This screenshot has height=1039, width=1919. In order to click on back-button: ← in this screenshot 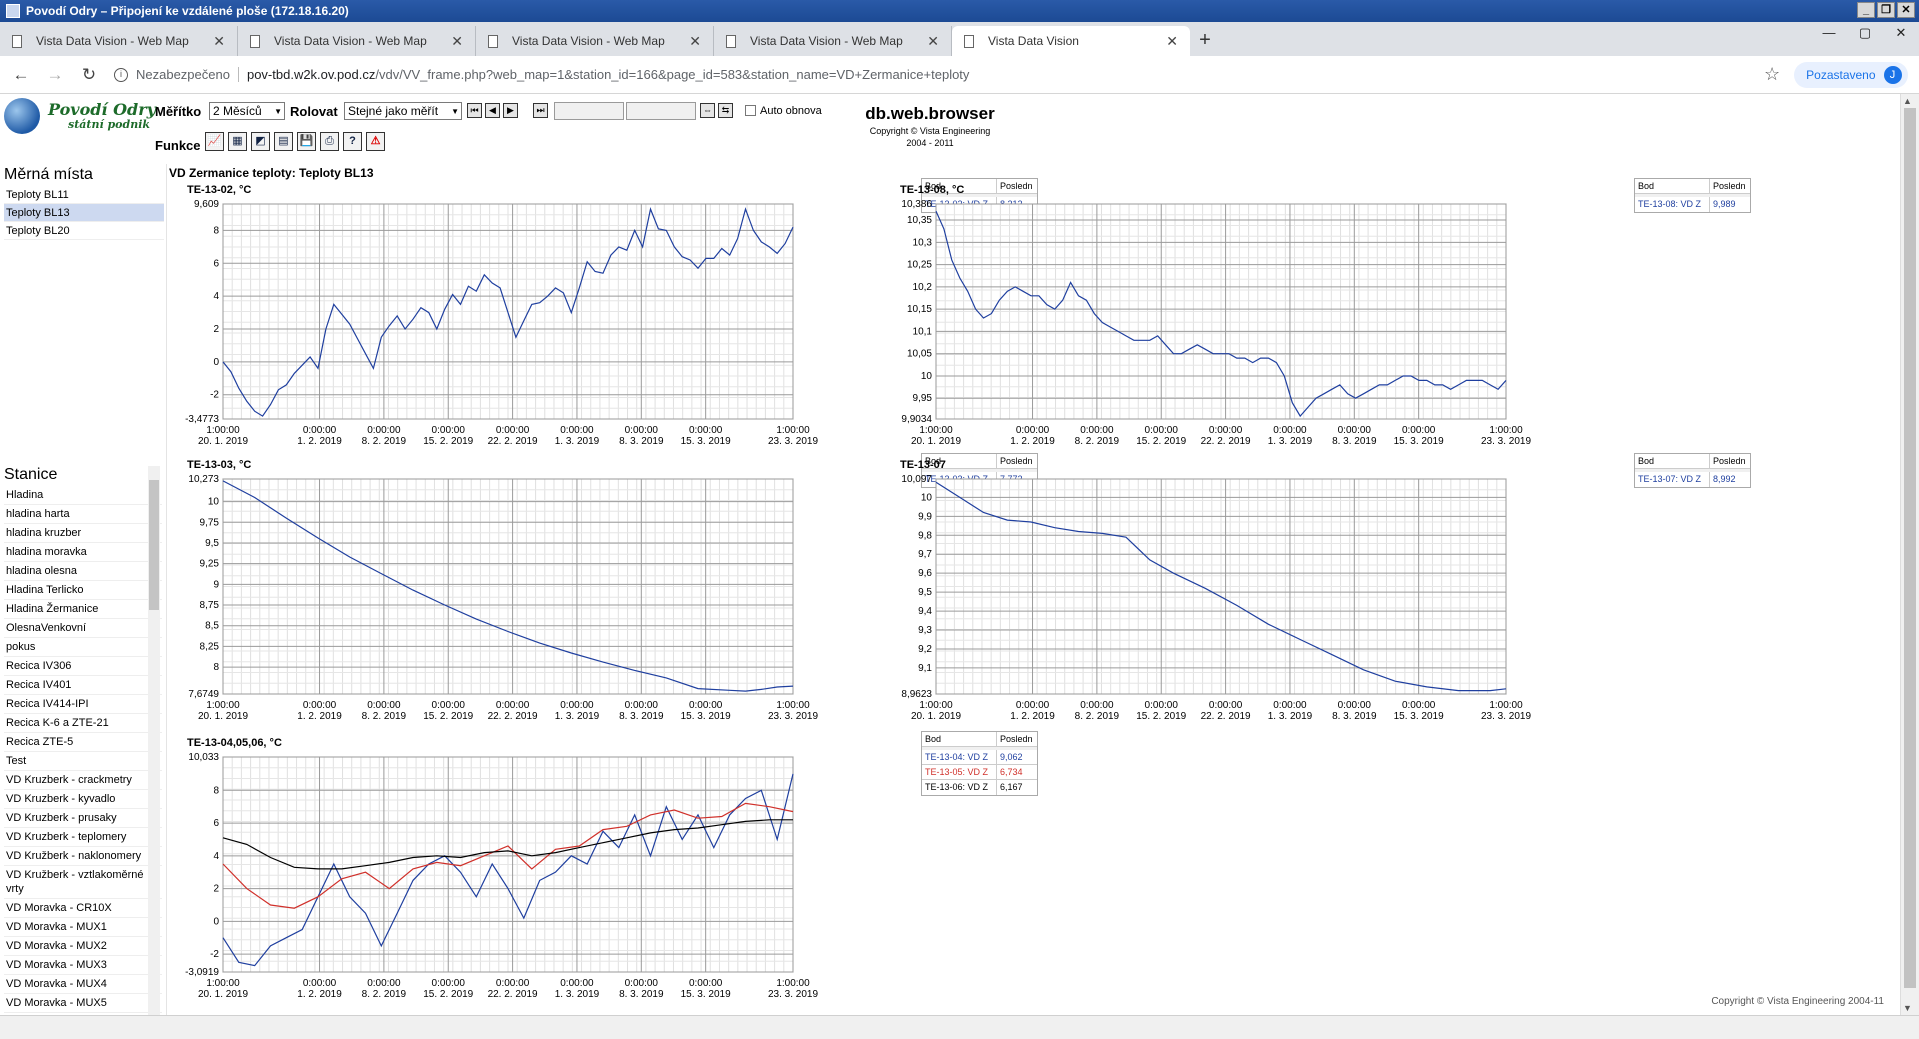, I will do `click(21, 75)`.